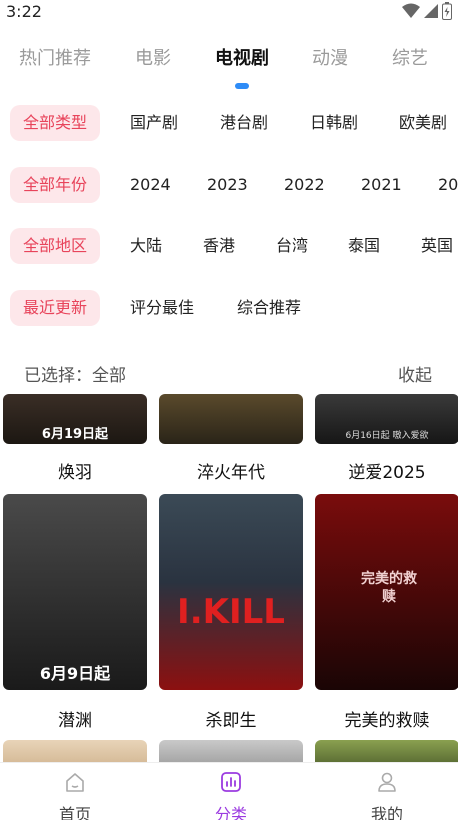 The width and height of the screenshot is (458, 820). I want to click on filter-type-mainland: 国产剧, so click(154, 123).